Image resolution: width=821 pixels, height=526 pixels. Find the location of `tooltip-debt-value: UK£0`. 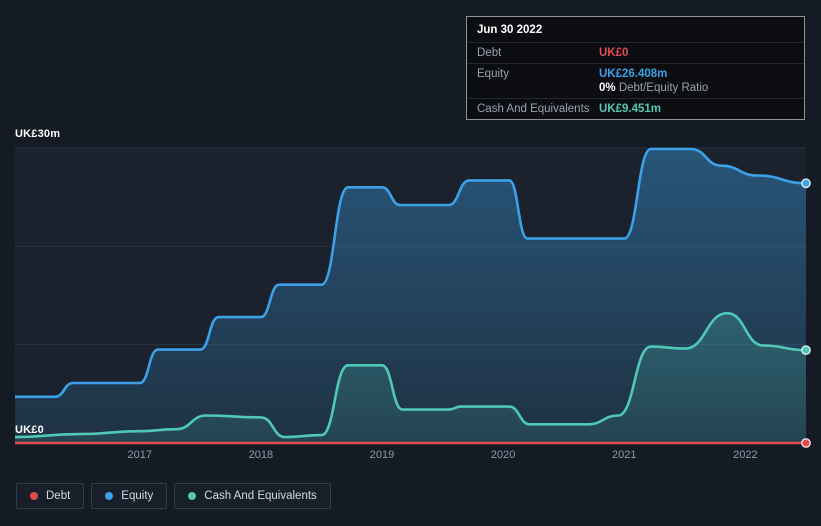

tooltip-debt-value: UK£0 is located at coordinates (614, 53).